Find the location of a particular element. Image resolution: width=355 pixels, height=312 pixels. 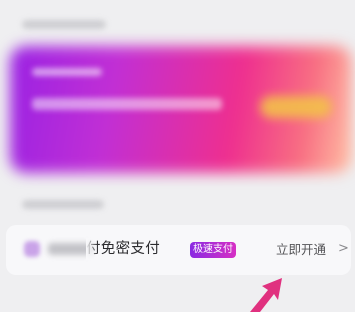

promo-subtitle-blurred is located at coordinates (67, 72).